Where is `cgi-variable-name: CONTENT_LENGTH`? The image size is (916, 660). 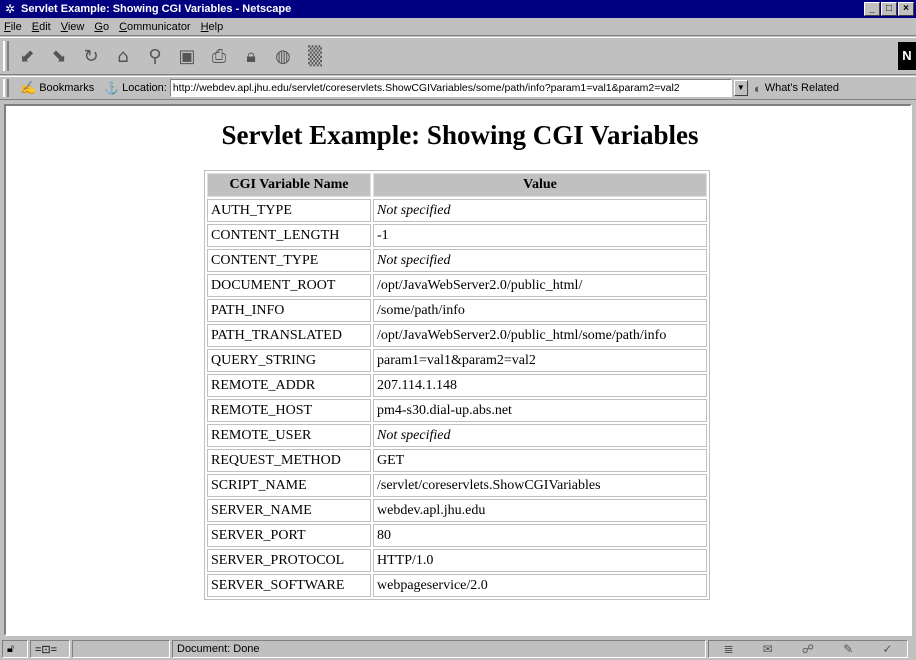
cgi-variable-name: CONTENT_LENGTH is located at coordinates (289, 235).